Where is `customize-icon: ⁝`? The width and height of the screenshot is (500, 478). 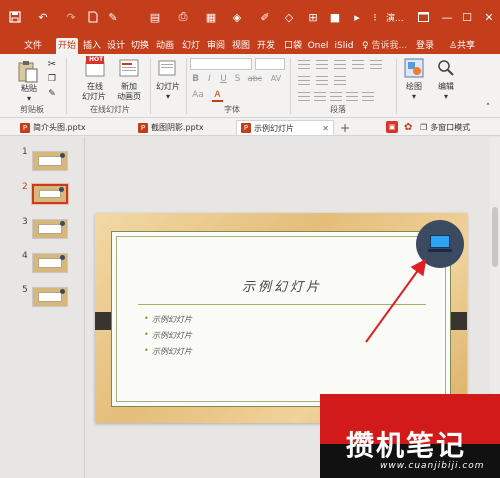
customize-icon: ⁝ is located at coordinates (375, 17).